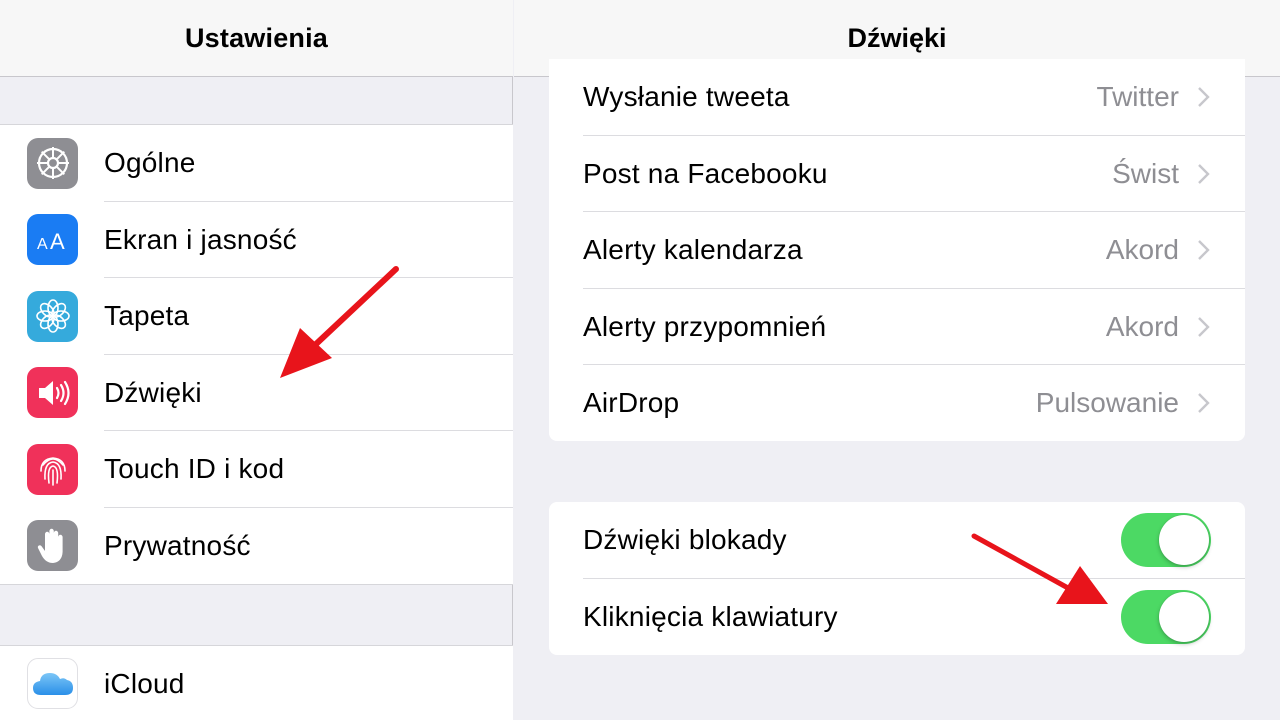 The height and width of the screenshot is (720, 1280). I want to click on detail-title: Dźwięki, so click(897, 37).